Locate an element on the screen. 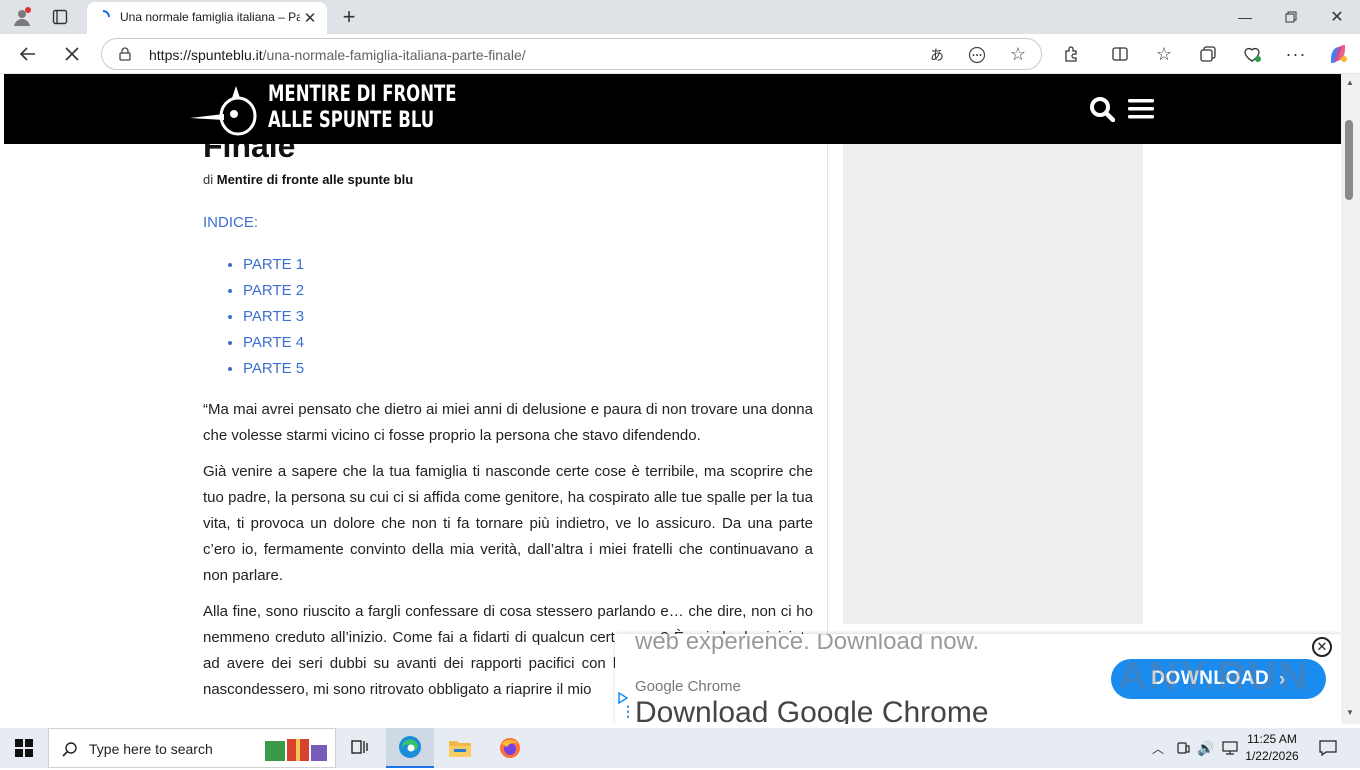  clock: 11:25 AM 1/22/2026 is located at coordinates (1272, 748).